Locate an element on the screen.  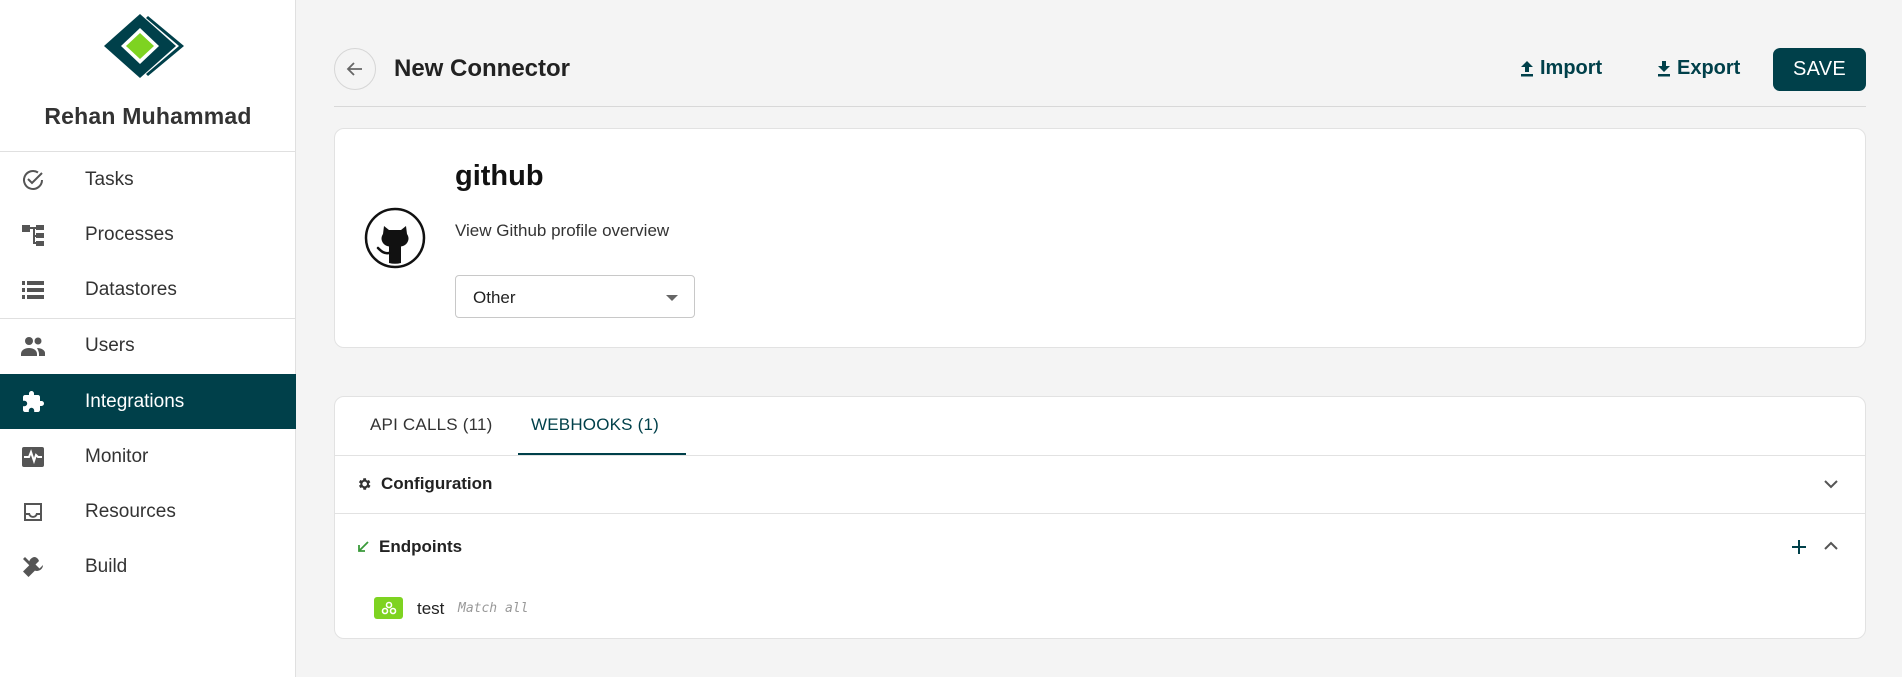
endpoint-name: test is located at coordinates (430, 609).